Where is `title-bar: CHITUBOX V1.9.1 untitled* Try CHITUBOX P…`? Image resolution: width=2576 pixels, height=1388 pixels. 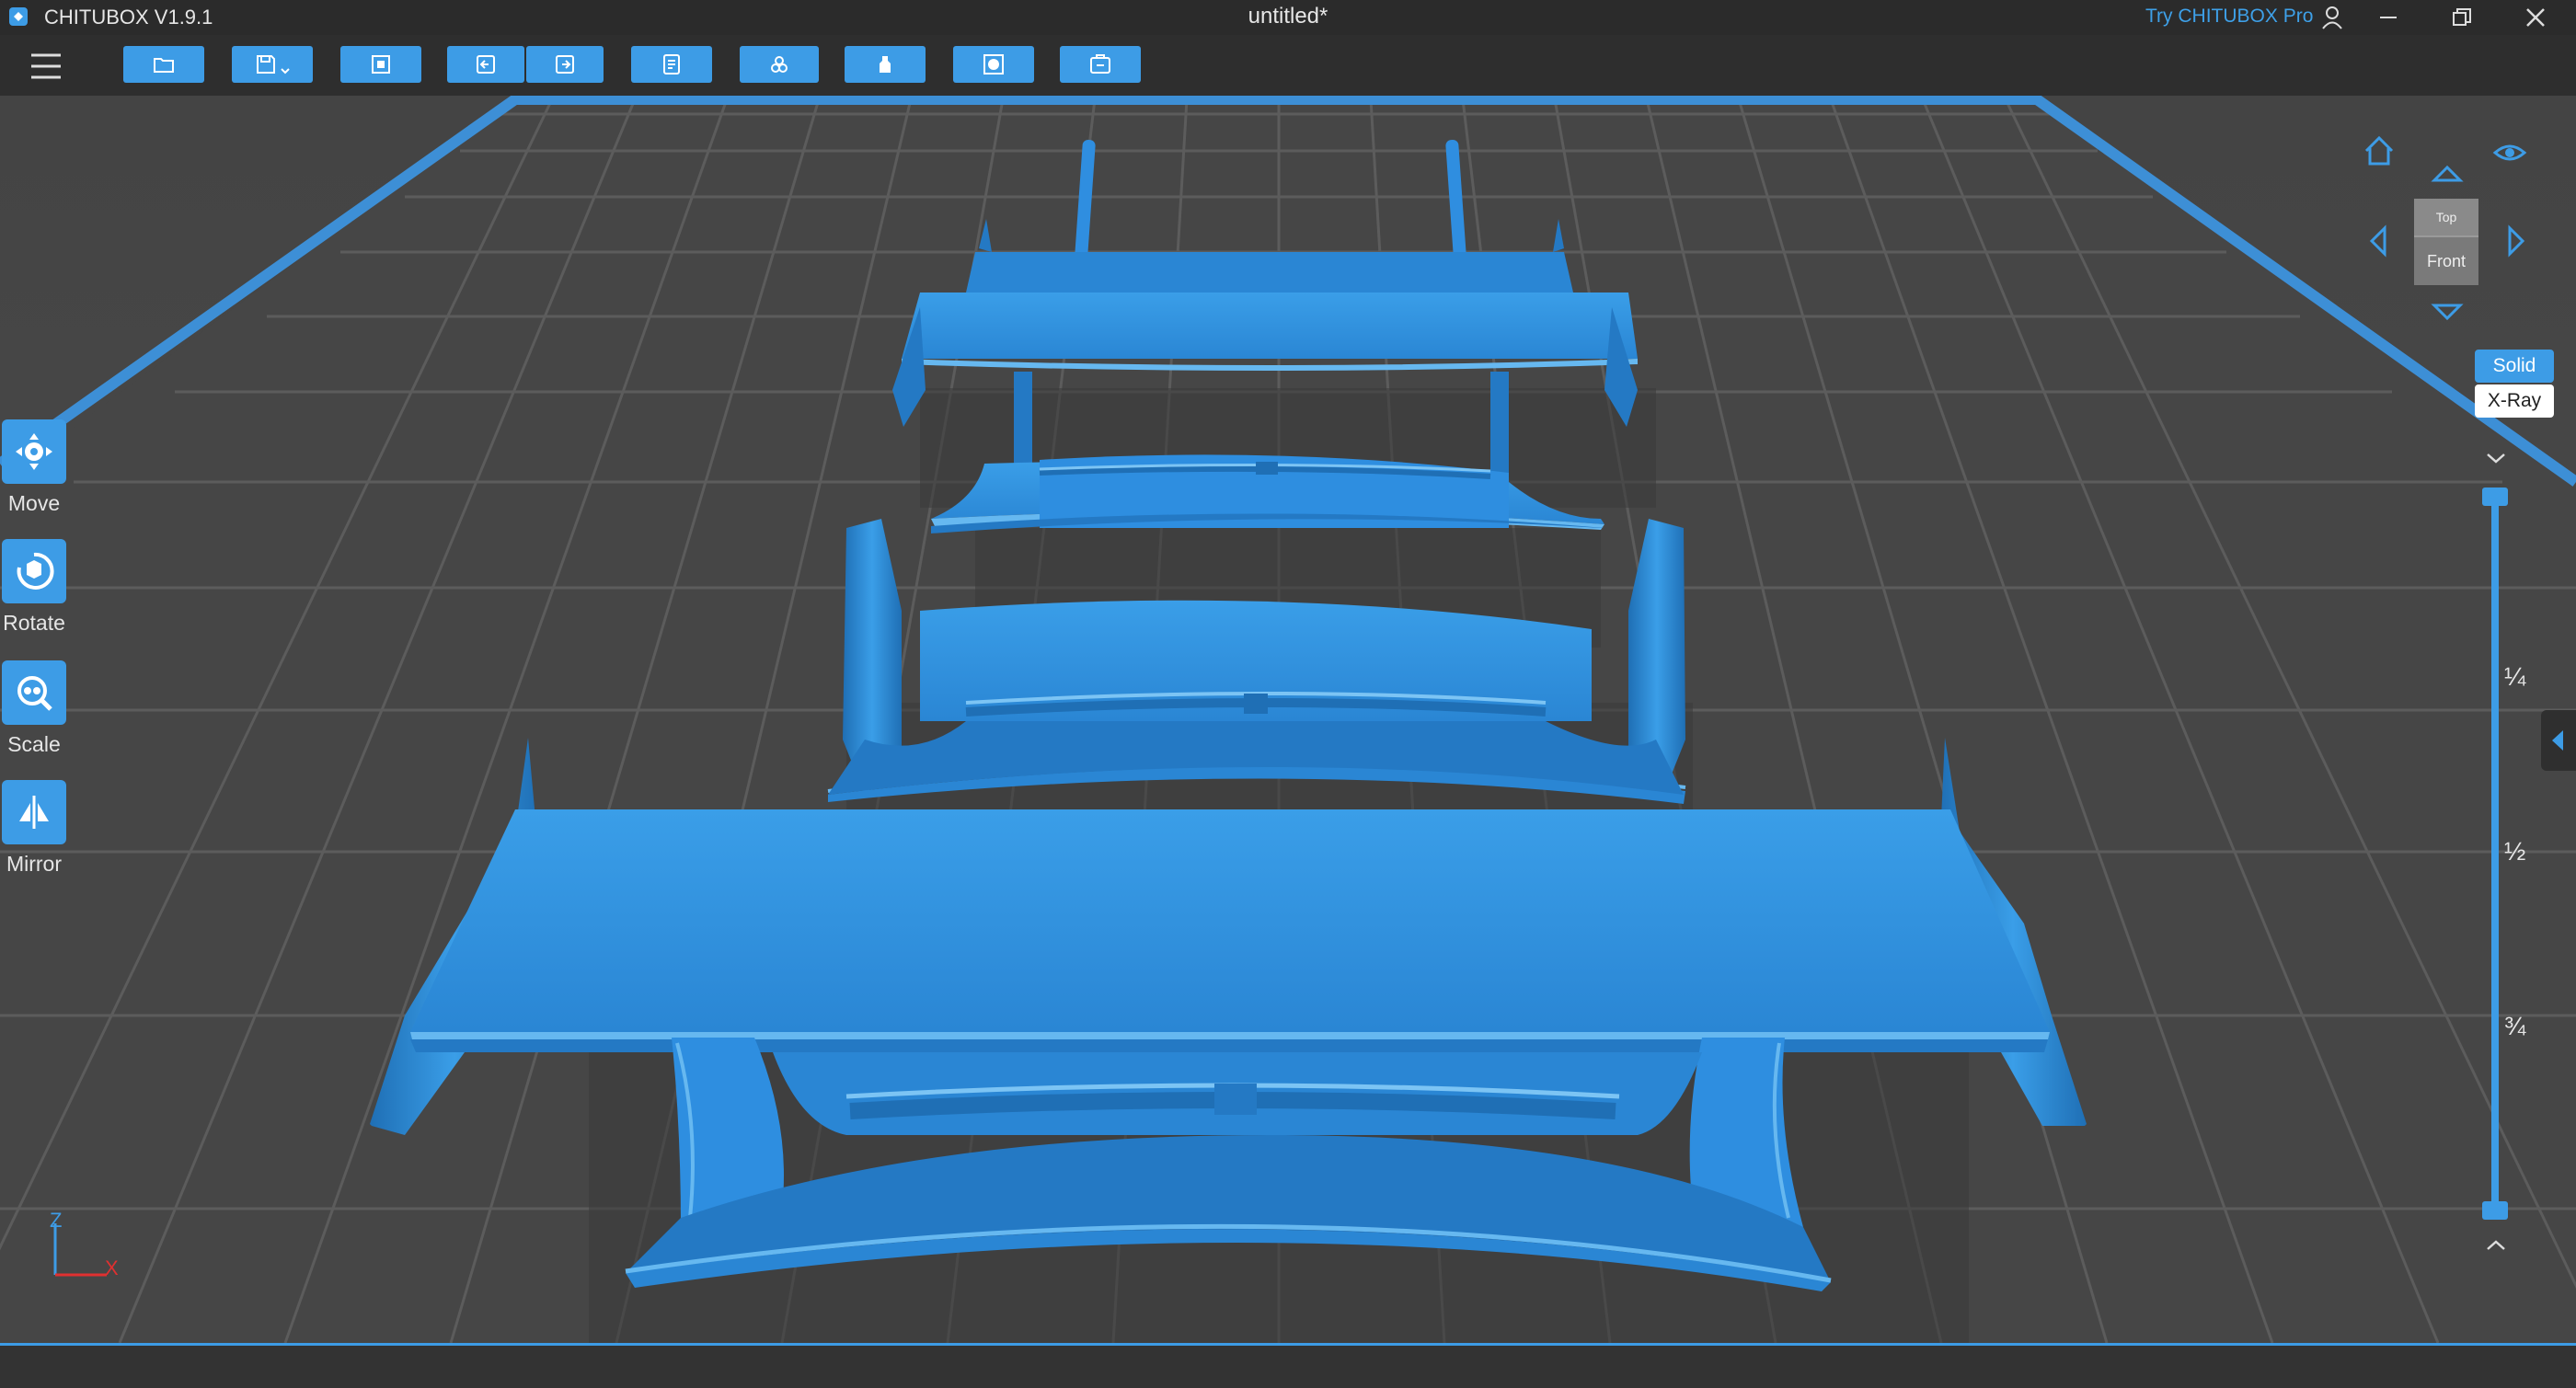 title-bar: CHITUBOX V1.9.1 untitled* Try CHITUBOX P… is located at coordinates (1288, 17).